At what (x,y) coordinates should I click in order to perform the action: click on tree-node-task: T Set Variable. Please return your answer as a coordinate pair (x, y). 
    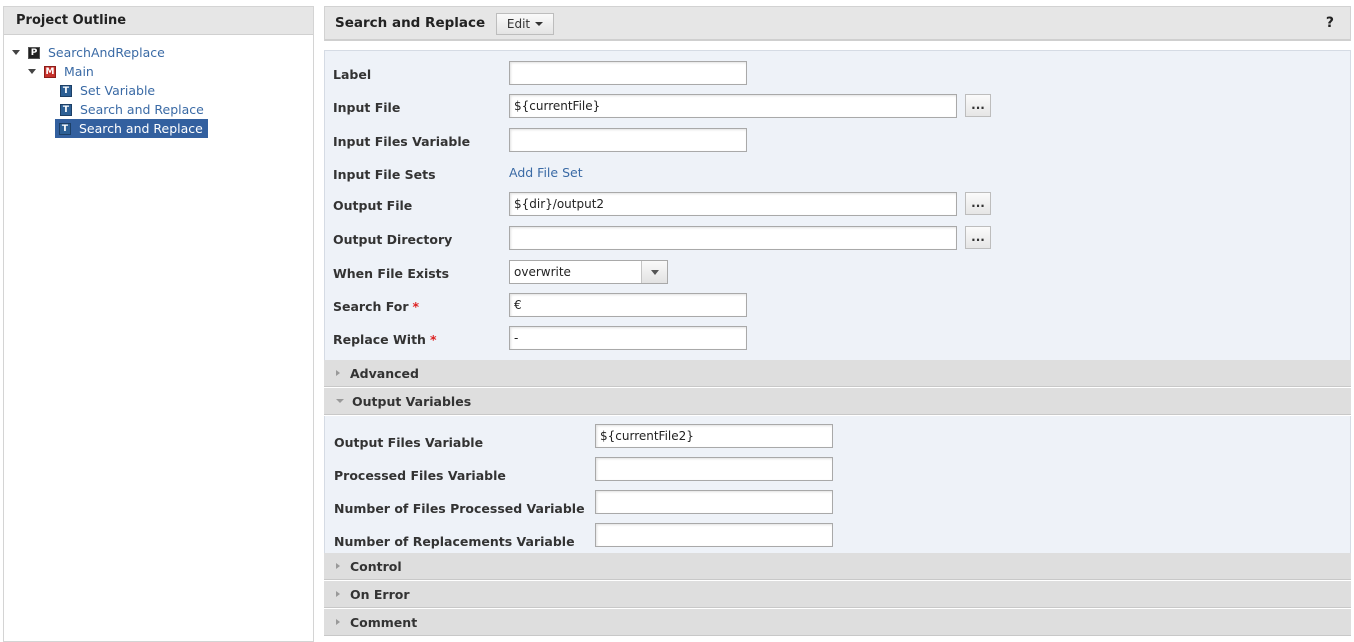
    Looking at the image, I should click on (109, 90).